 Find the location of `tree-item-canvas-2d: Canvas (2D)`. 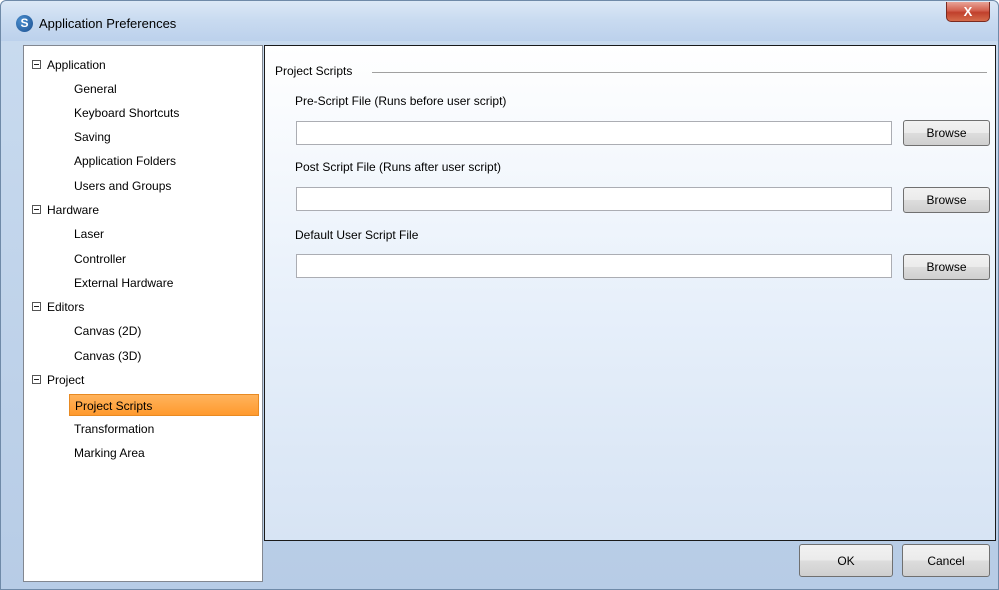

tree-item-canvas-2d: Canvas (2D) is located at coordinates (107, 331).